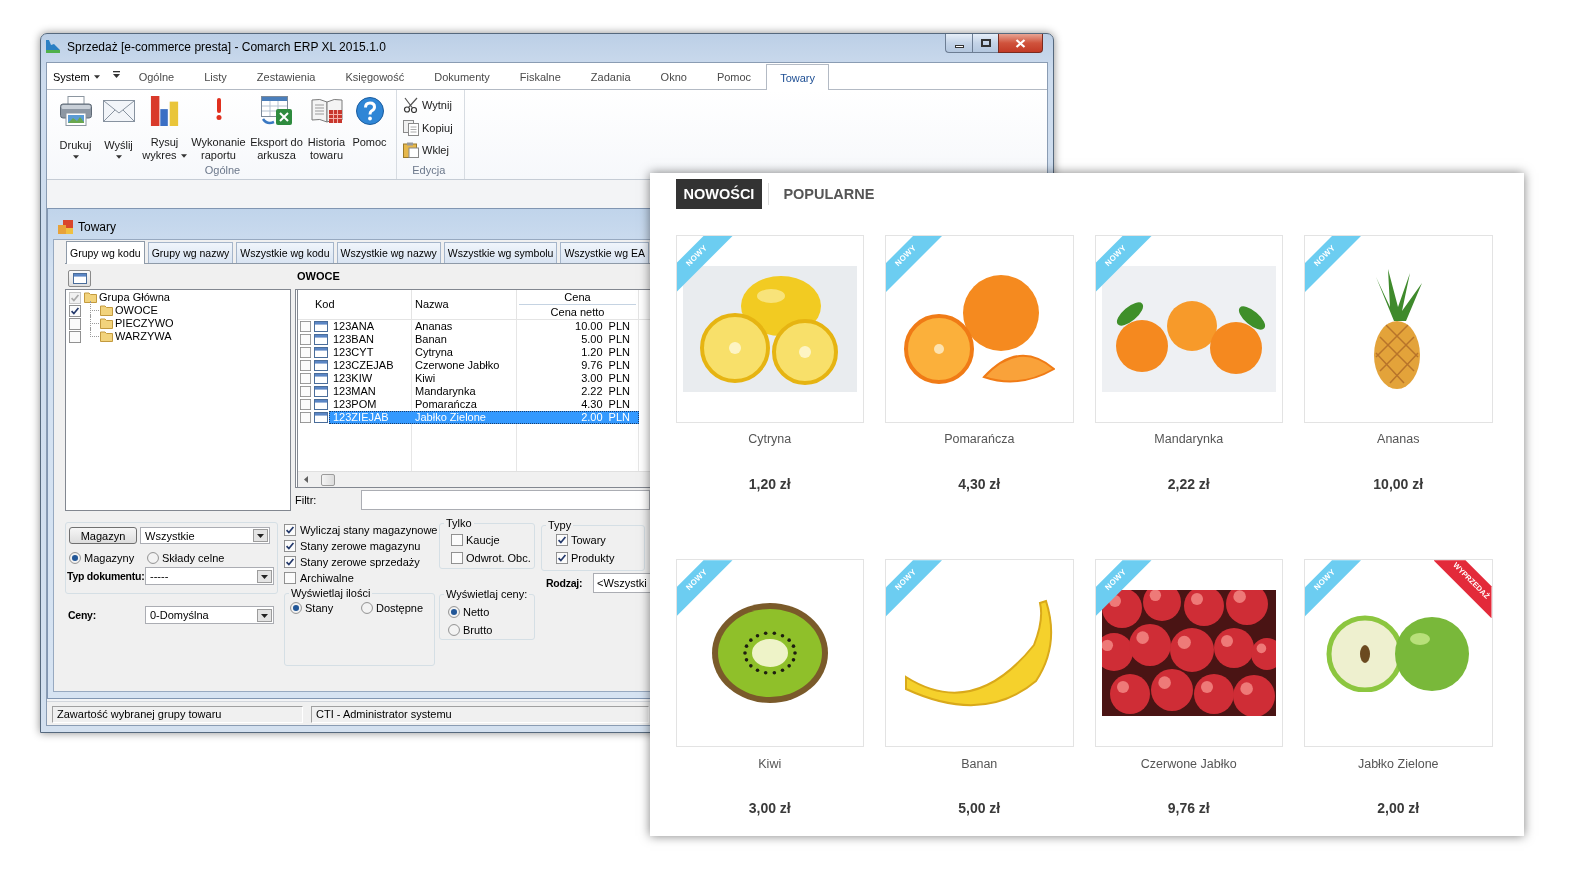 The image size is (1580, 880). I want to click on column-header: Kod, so click(355, 304).